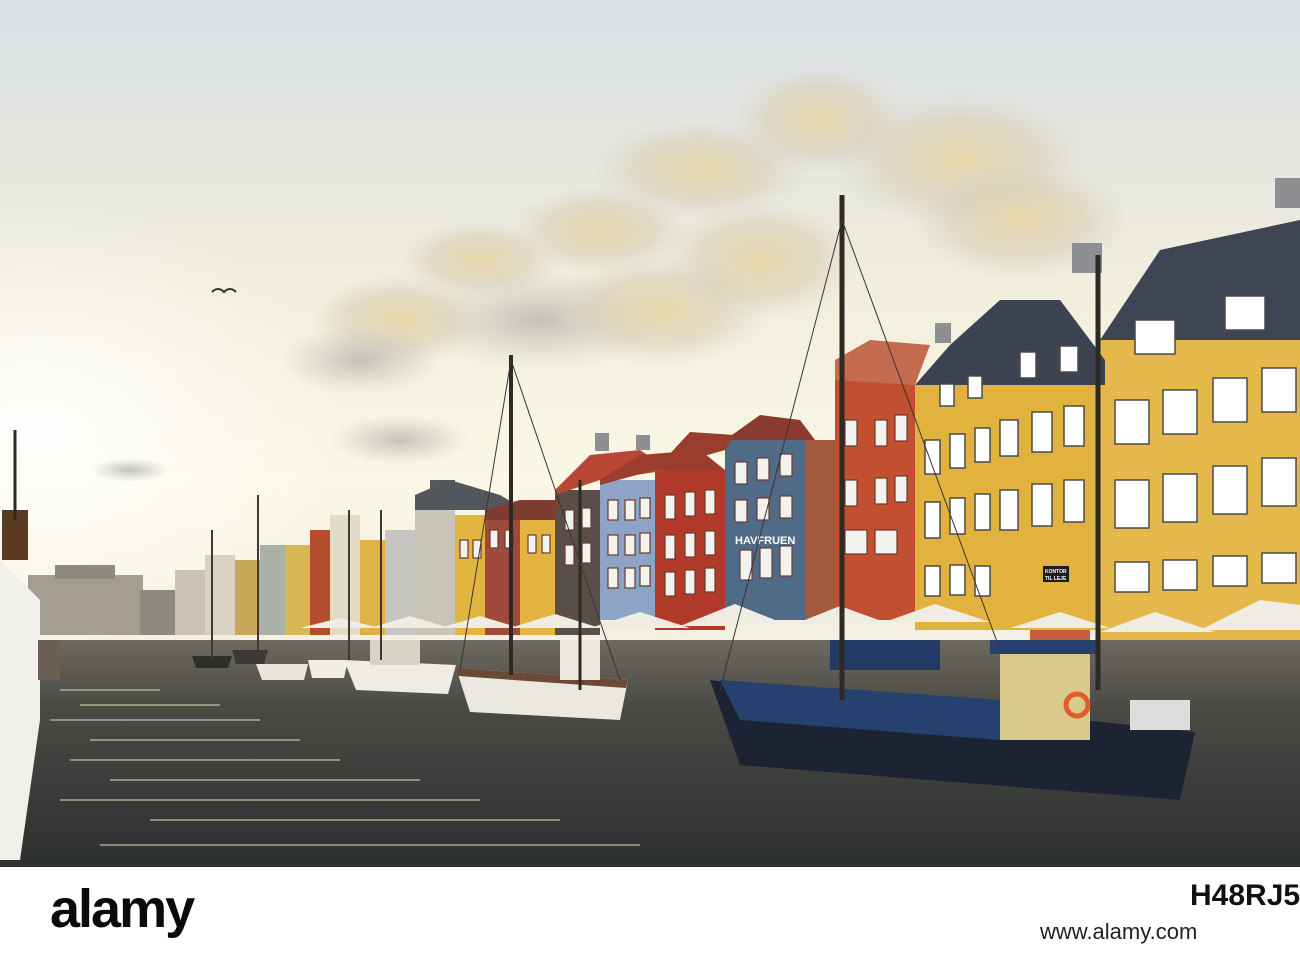  What do you see at coordinates (1245, 895) in the screenshot?
I see `image-id: H48RJ5` at bounding box center [1245, 895].